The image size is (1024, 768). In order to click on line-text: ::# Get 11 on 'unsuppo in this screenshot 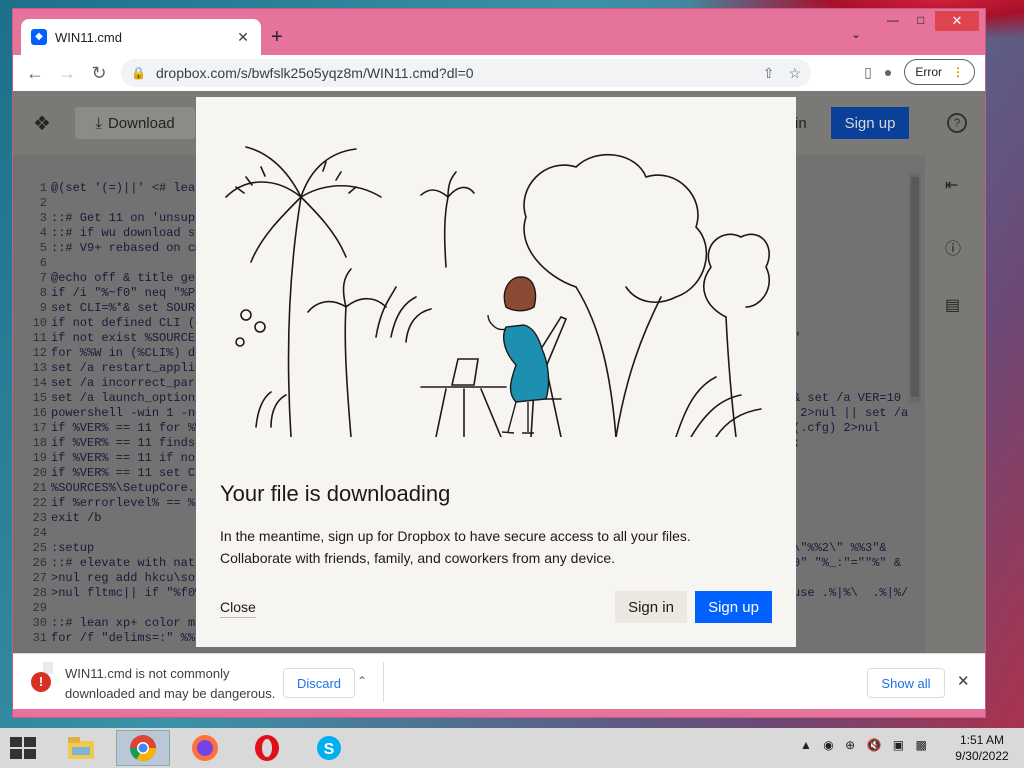, I will do `click(130, 218)`.